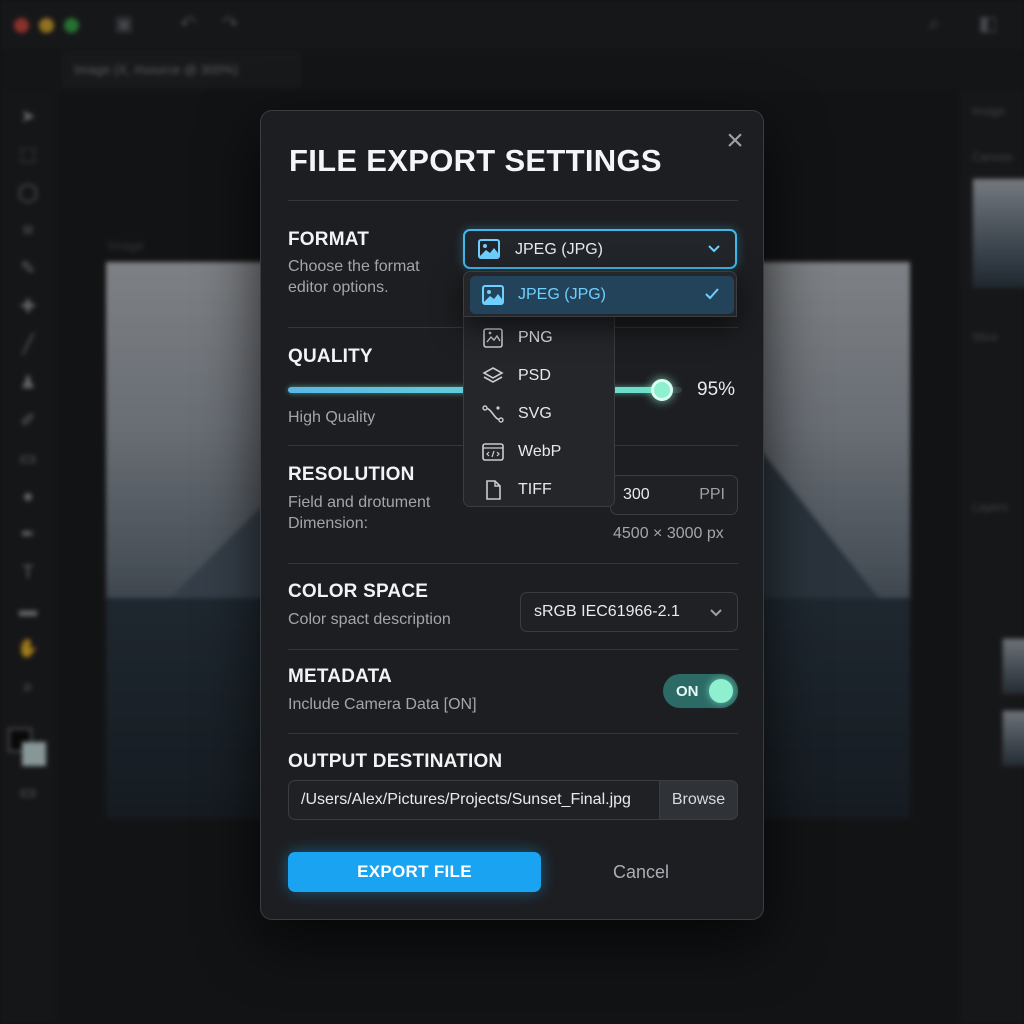 This screenshot has height=1024, width=1024. What do you see at coordinates (358, 591) in the screenshot?
I see `color-space-label: COLOR SPACE` at bounding box center [358, 591].